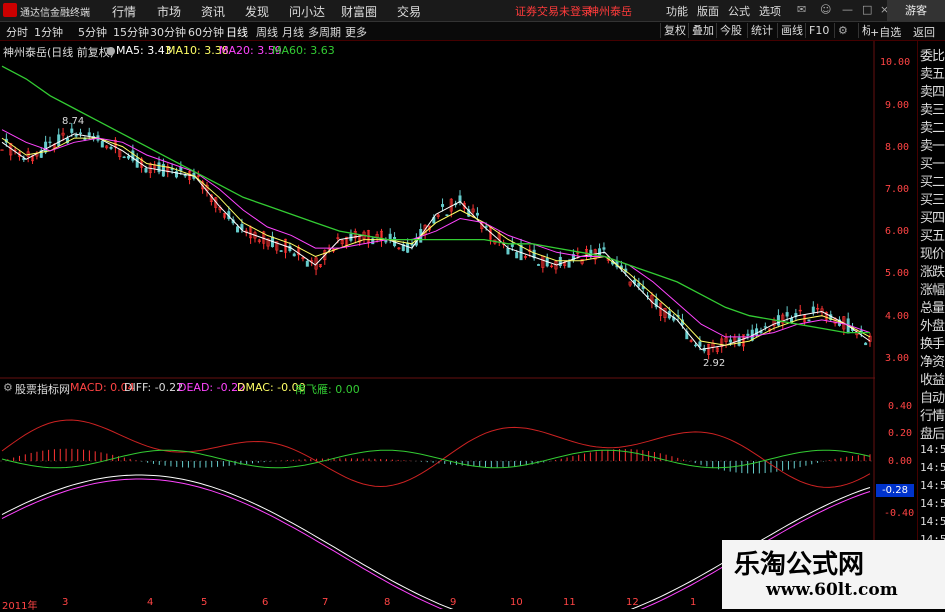  Describe the element at coordinates (154, 387) in the screenshot. I see `legend-diff: DIFF: -0.22` at that location.